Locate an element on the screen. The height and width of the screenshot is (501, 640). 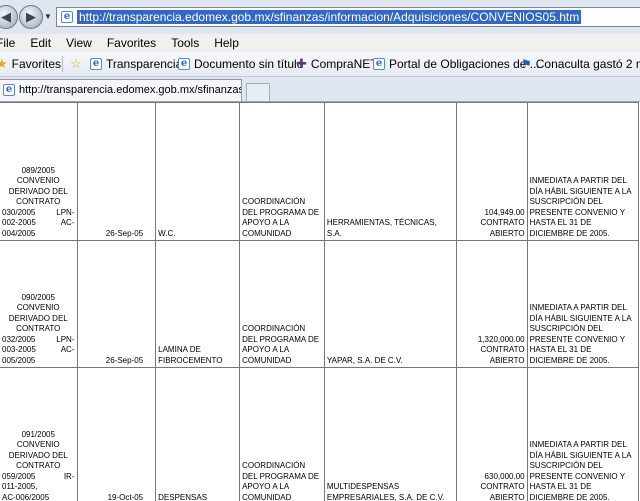
supplier-cell: YAPAR, S.A. DE C.V. is located at coordinates (390, 304).